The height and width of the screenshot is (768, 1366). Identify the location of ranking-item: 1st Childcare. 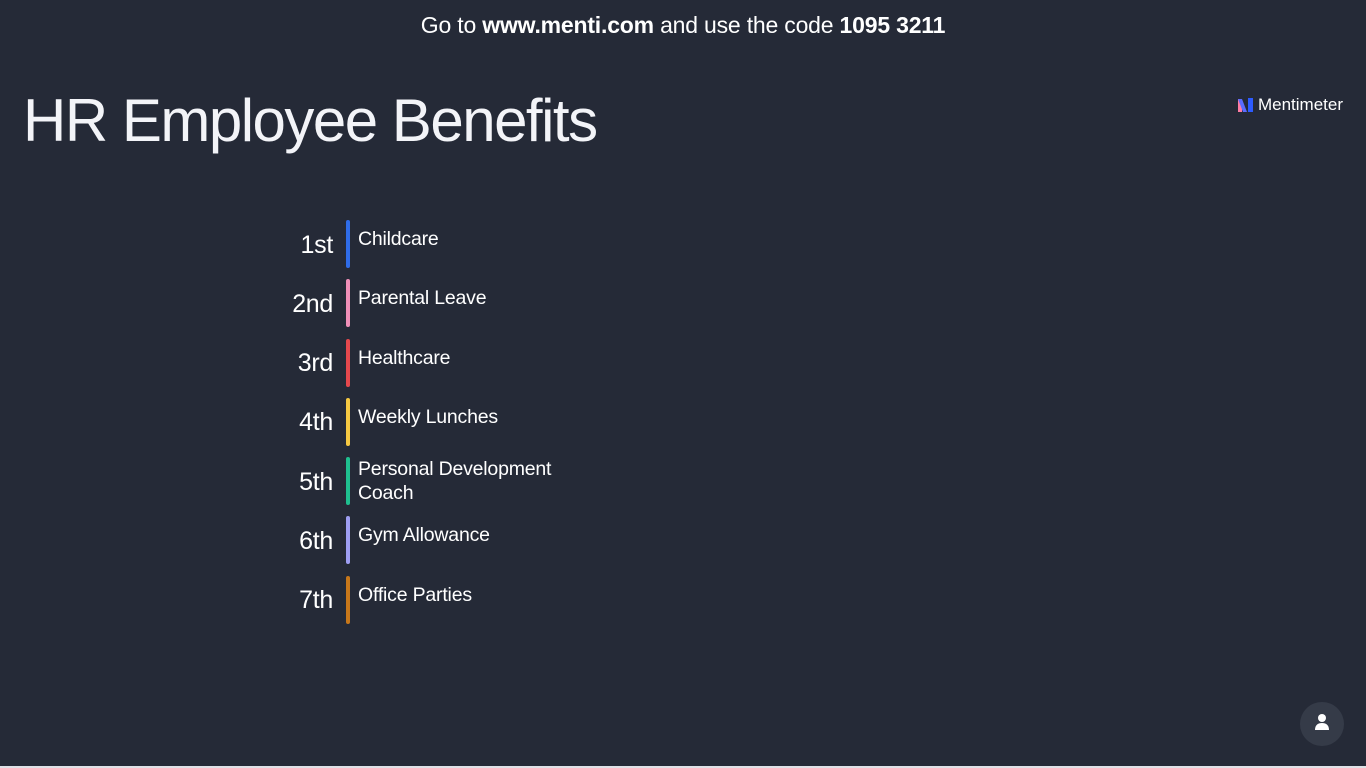
(435, 244).